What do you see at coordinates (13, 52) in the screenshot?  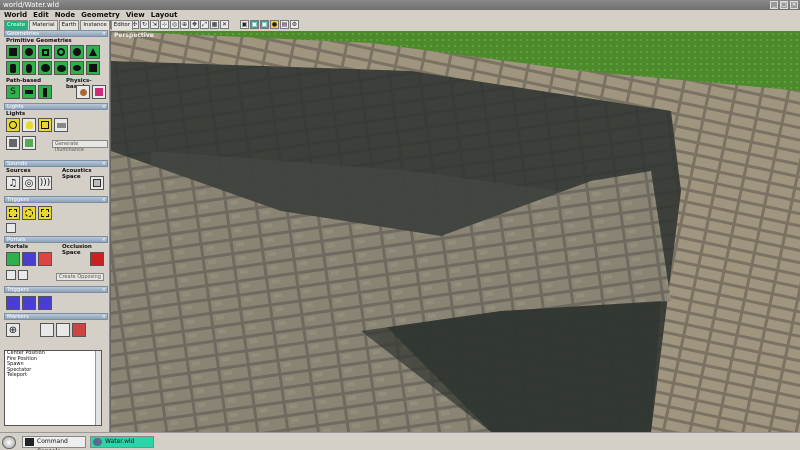 I see `box-icon` at bounding box center [13, 52].